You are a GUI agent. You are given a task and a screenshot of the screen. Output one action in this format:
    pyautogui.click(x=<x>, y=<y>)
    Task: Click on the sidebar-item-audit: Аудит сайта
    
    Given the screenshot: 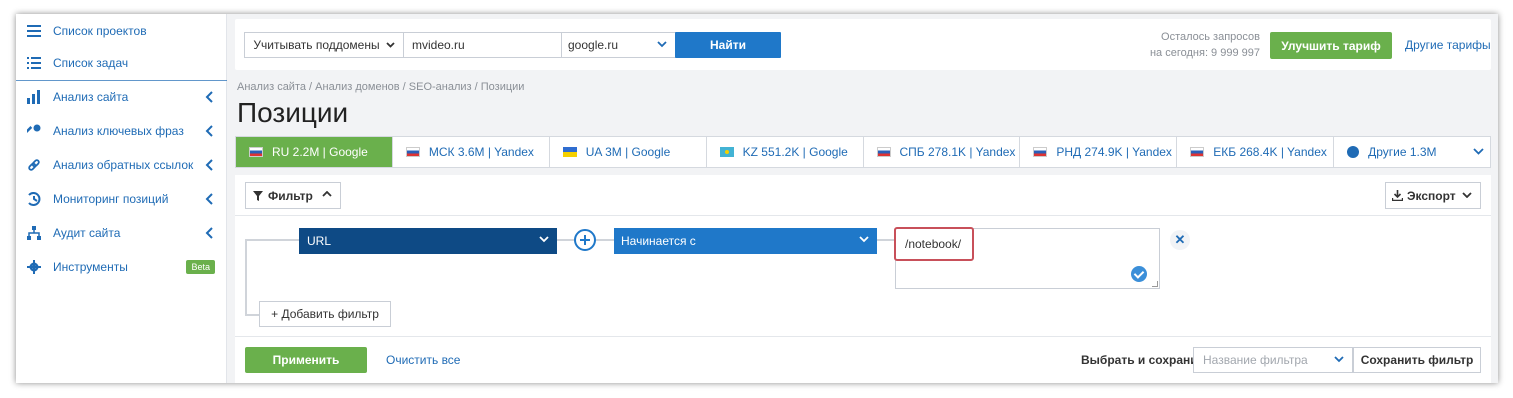 What is the action you would take?
    pyautogui.click(x=121, y=233)
    